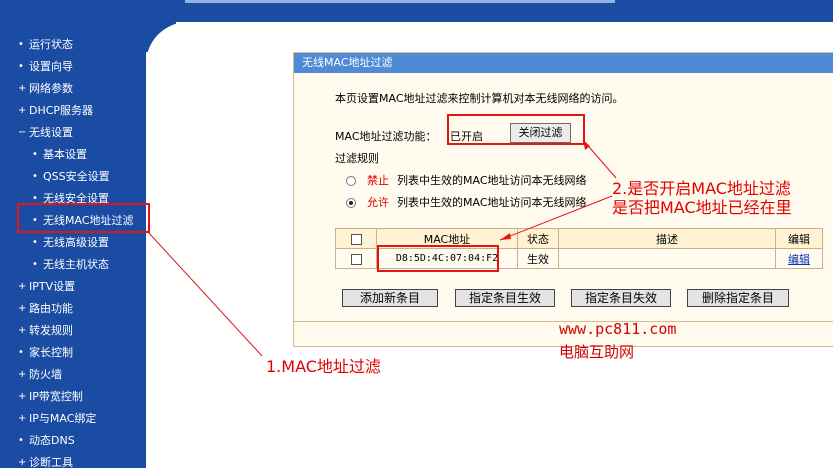 This screenshot has width=833, height=474. I want to click on watermark-url: www.pc811.com, so click(618, 329).